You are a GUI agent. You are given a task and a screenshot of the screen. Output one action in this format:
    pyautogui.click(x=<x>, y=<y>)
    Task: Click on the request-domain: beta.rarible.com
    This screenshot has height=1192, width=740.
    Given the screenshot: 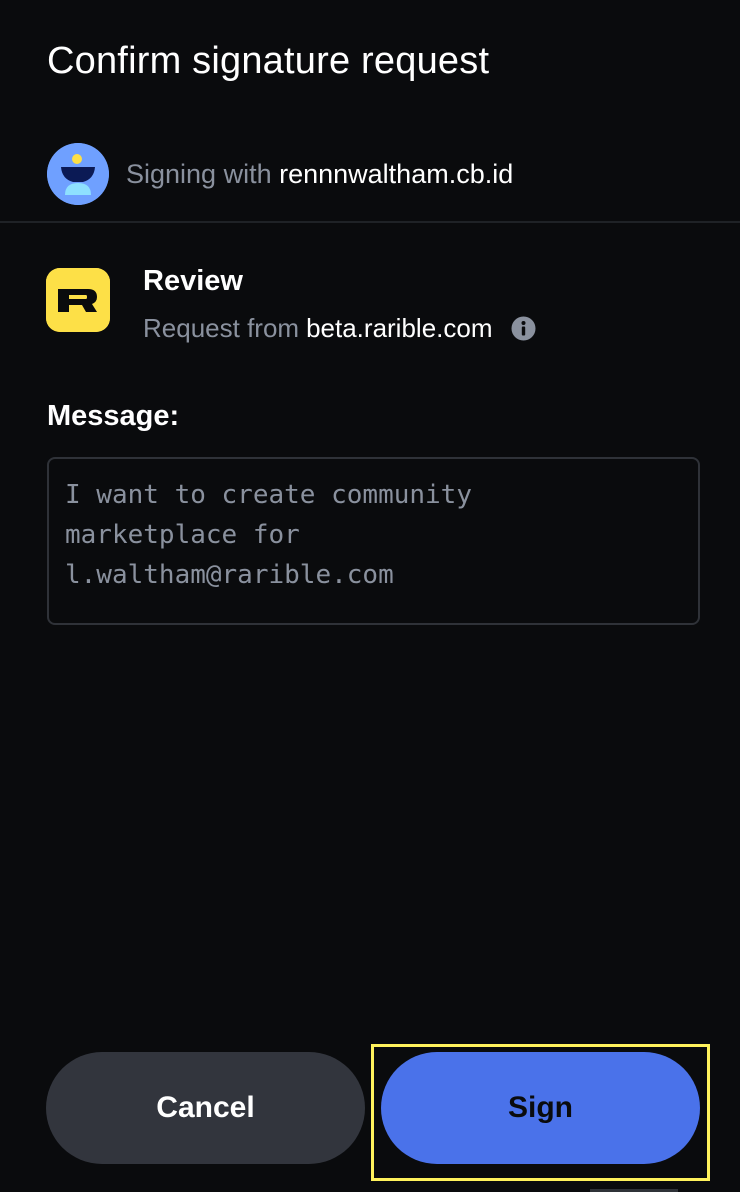 What is the action you would take?
    pyautogui.click(x=399, y=328)
    